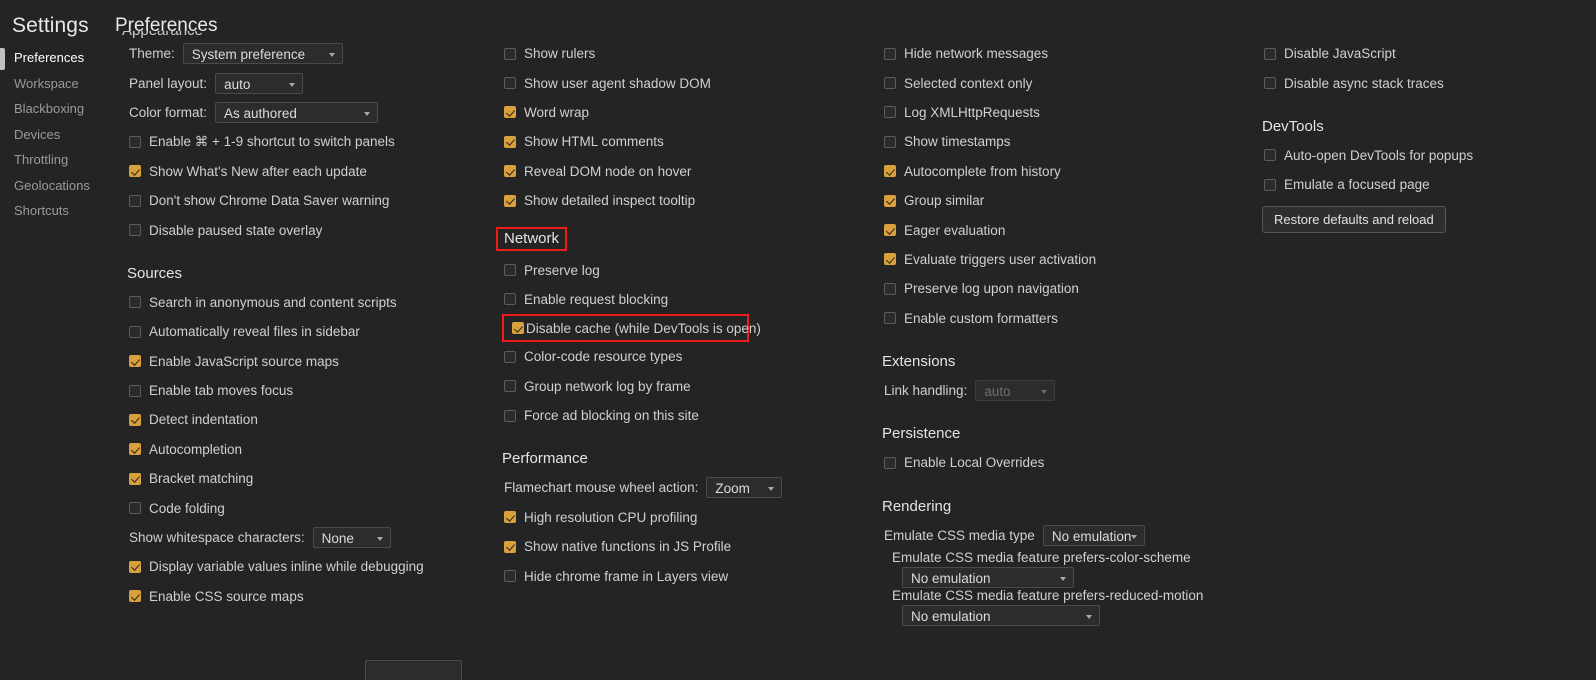  I want to click on checkbox-row-detect-indentation: Detect indentation, so click(305, 419).